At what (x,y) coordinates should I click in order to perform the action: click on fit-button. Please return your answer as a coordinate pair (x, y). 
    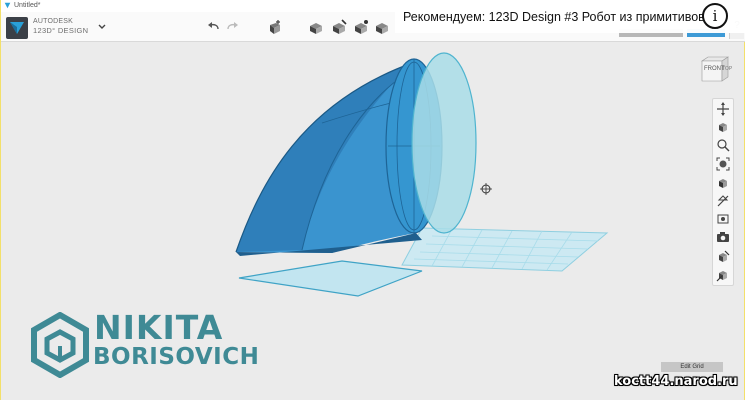
    Looking at the image, I should click on (723, 164).